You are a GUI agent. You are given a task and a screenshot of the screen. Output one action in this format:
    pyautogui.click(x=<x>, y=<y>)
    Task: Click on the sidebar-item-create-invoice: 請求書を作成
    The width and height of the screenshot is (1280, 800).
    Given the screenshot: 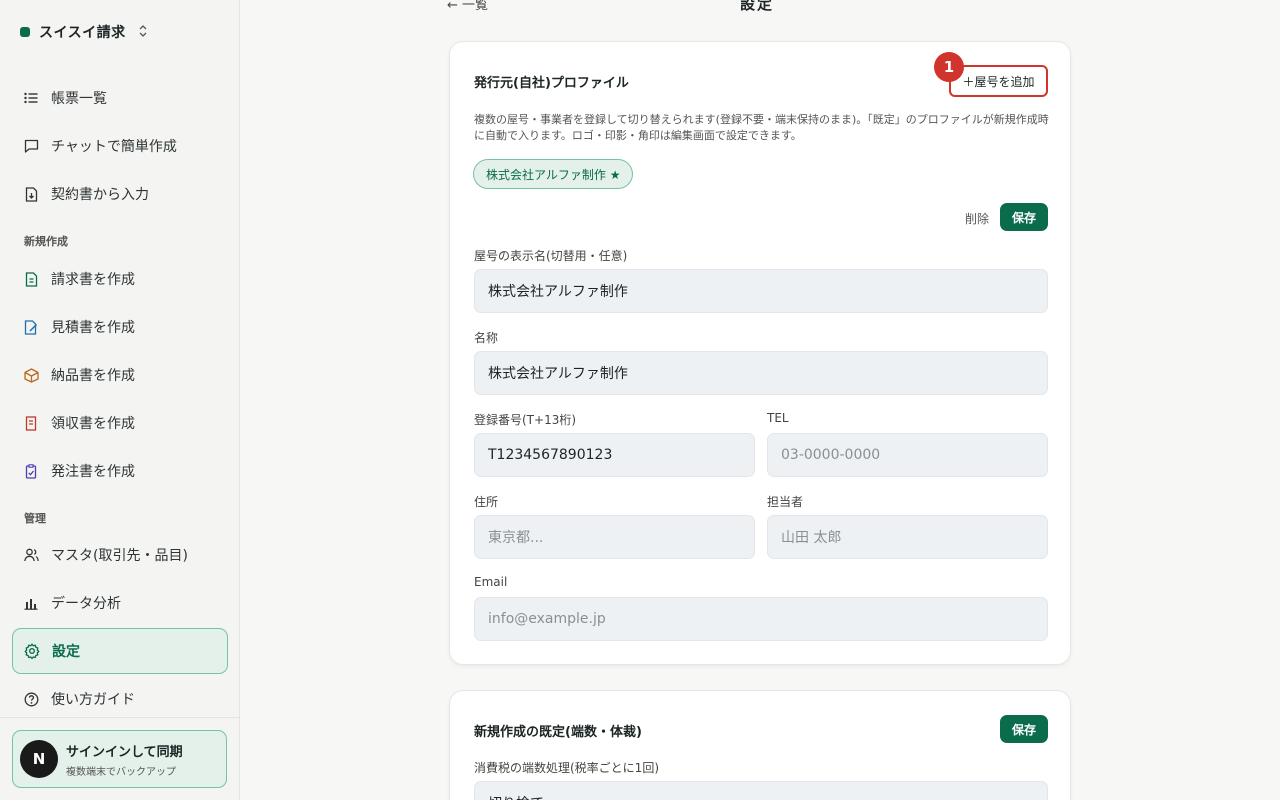 What is the action you would take?
    pyautogui.click(x=120, y=279)
    